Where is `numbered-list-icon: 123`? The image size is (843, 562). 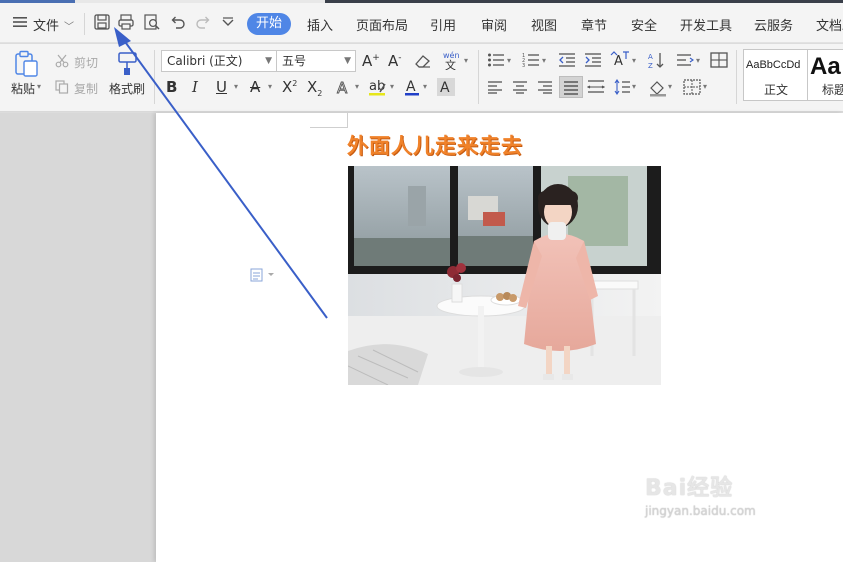 numbered-list-icon: 123 is located at coordinates (531, 61).